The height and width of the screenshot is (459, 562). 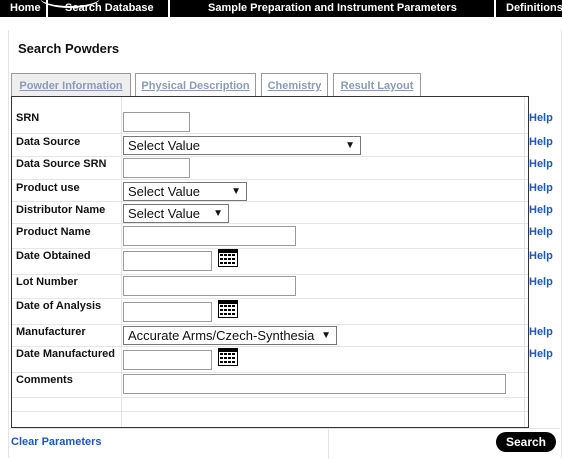 What do you see at coordinates (541, 232) in the screenshot?
I see `help-link-product-name: Help` at bounding box center [541, 232].